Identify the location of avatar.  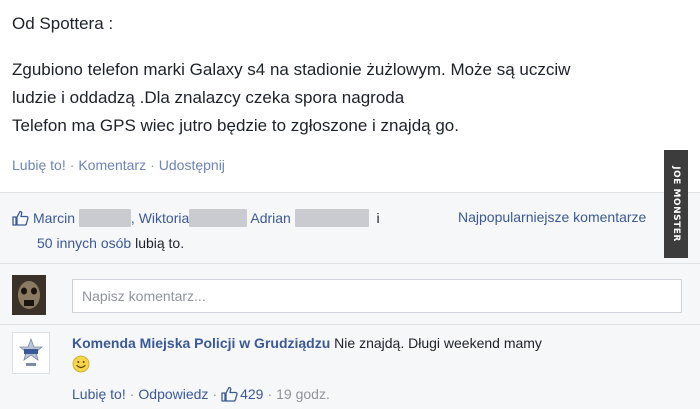
(29, 295).